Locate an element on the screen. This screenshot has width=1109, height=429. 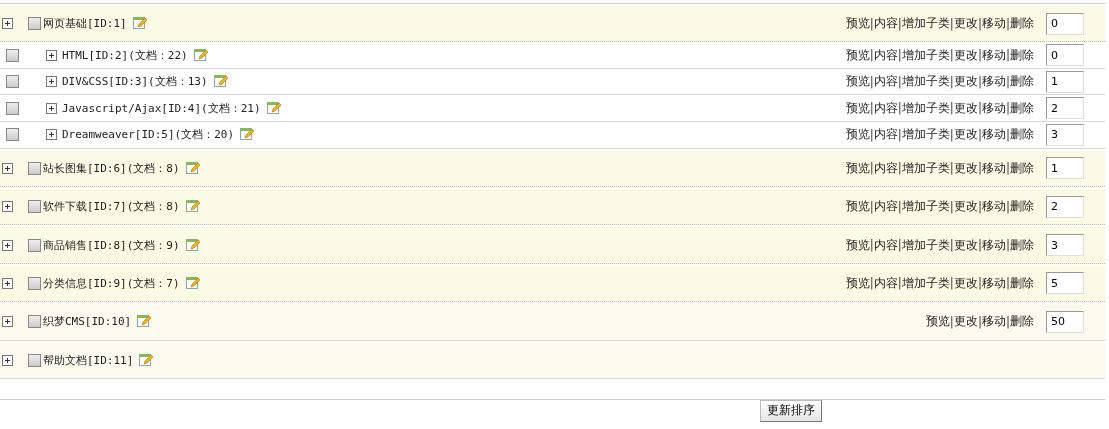
order-input: 50 is located at coordinates (1065, 321).